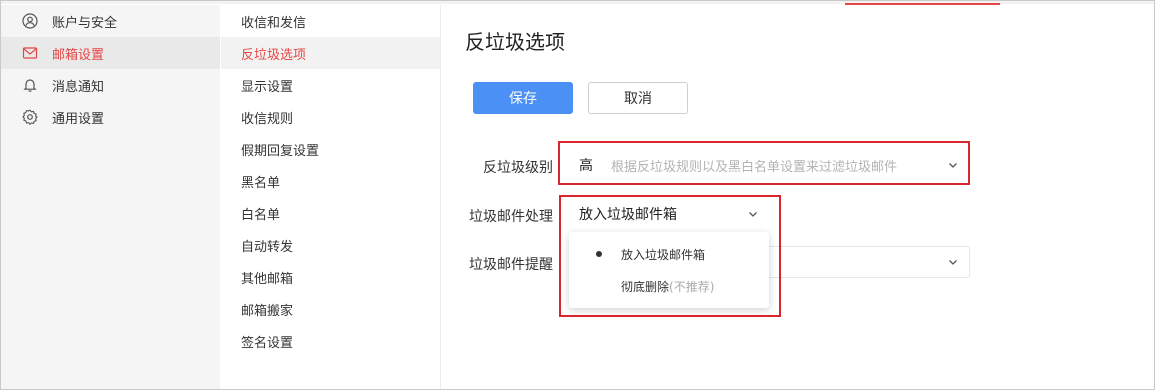 The width and height of the screenshot is (1155, 390). I want to click on active-tab-indicator, so click(922, 4).